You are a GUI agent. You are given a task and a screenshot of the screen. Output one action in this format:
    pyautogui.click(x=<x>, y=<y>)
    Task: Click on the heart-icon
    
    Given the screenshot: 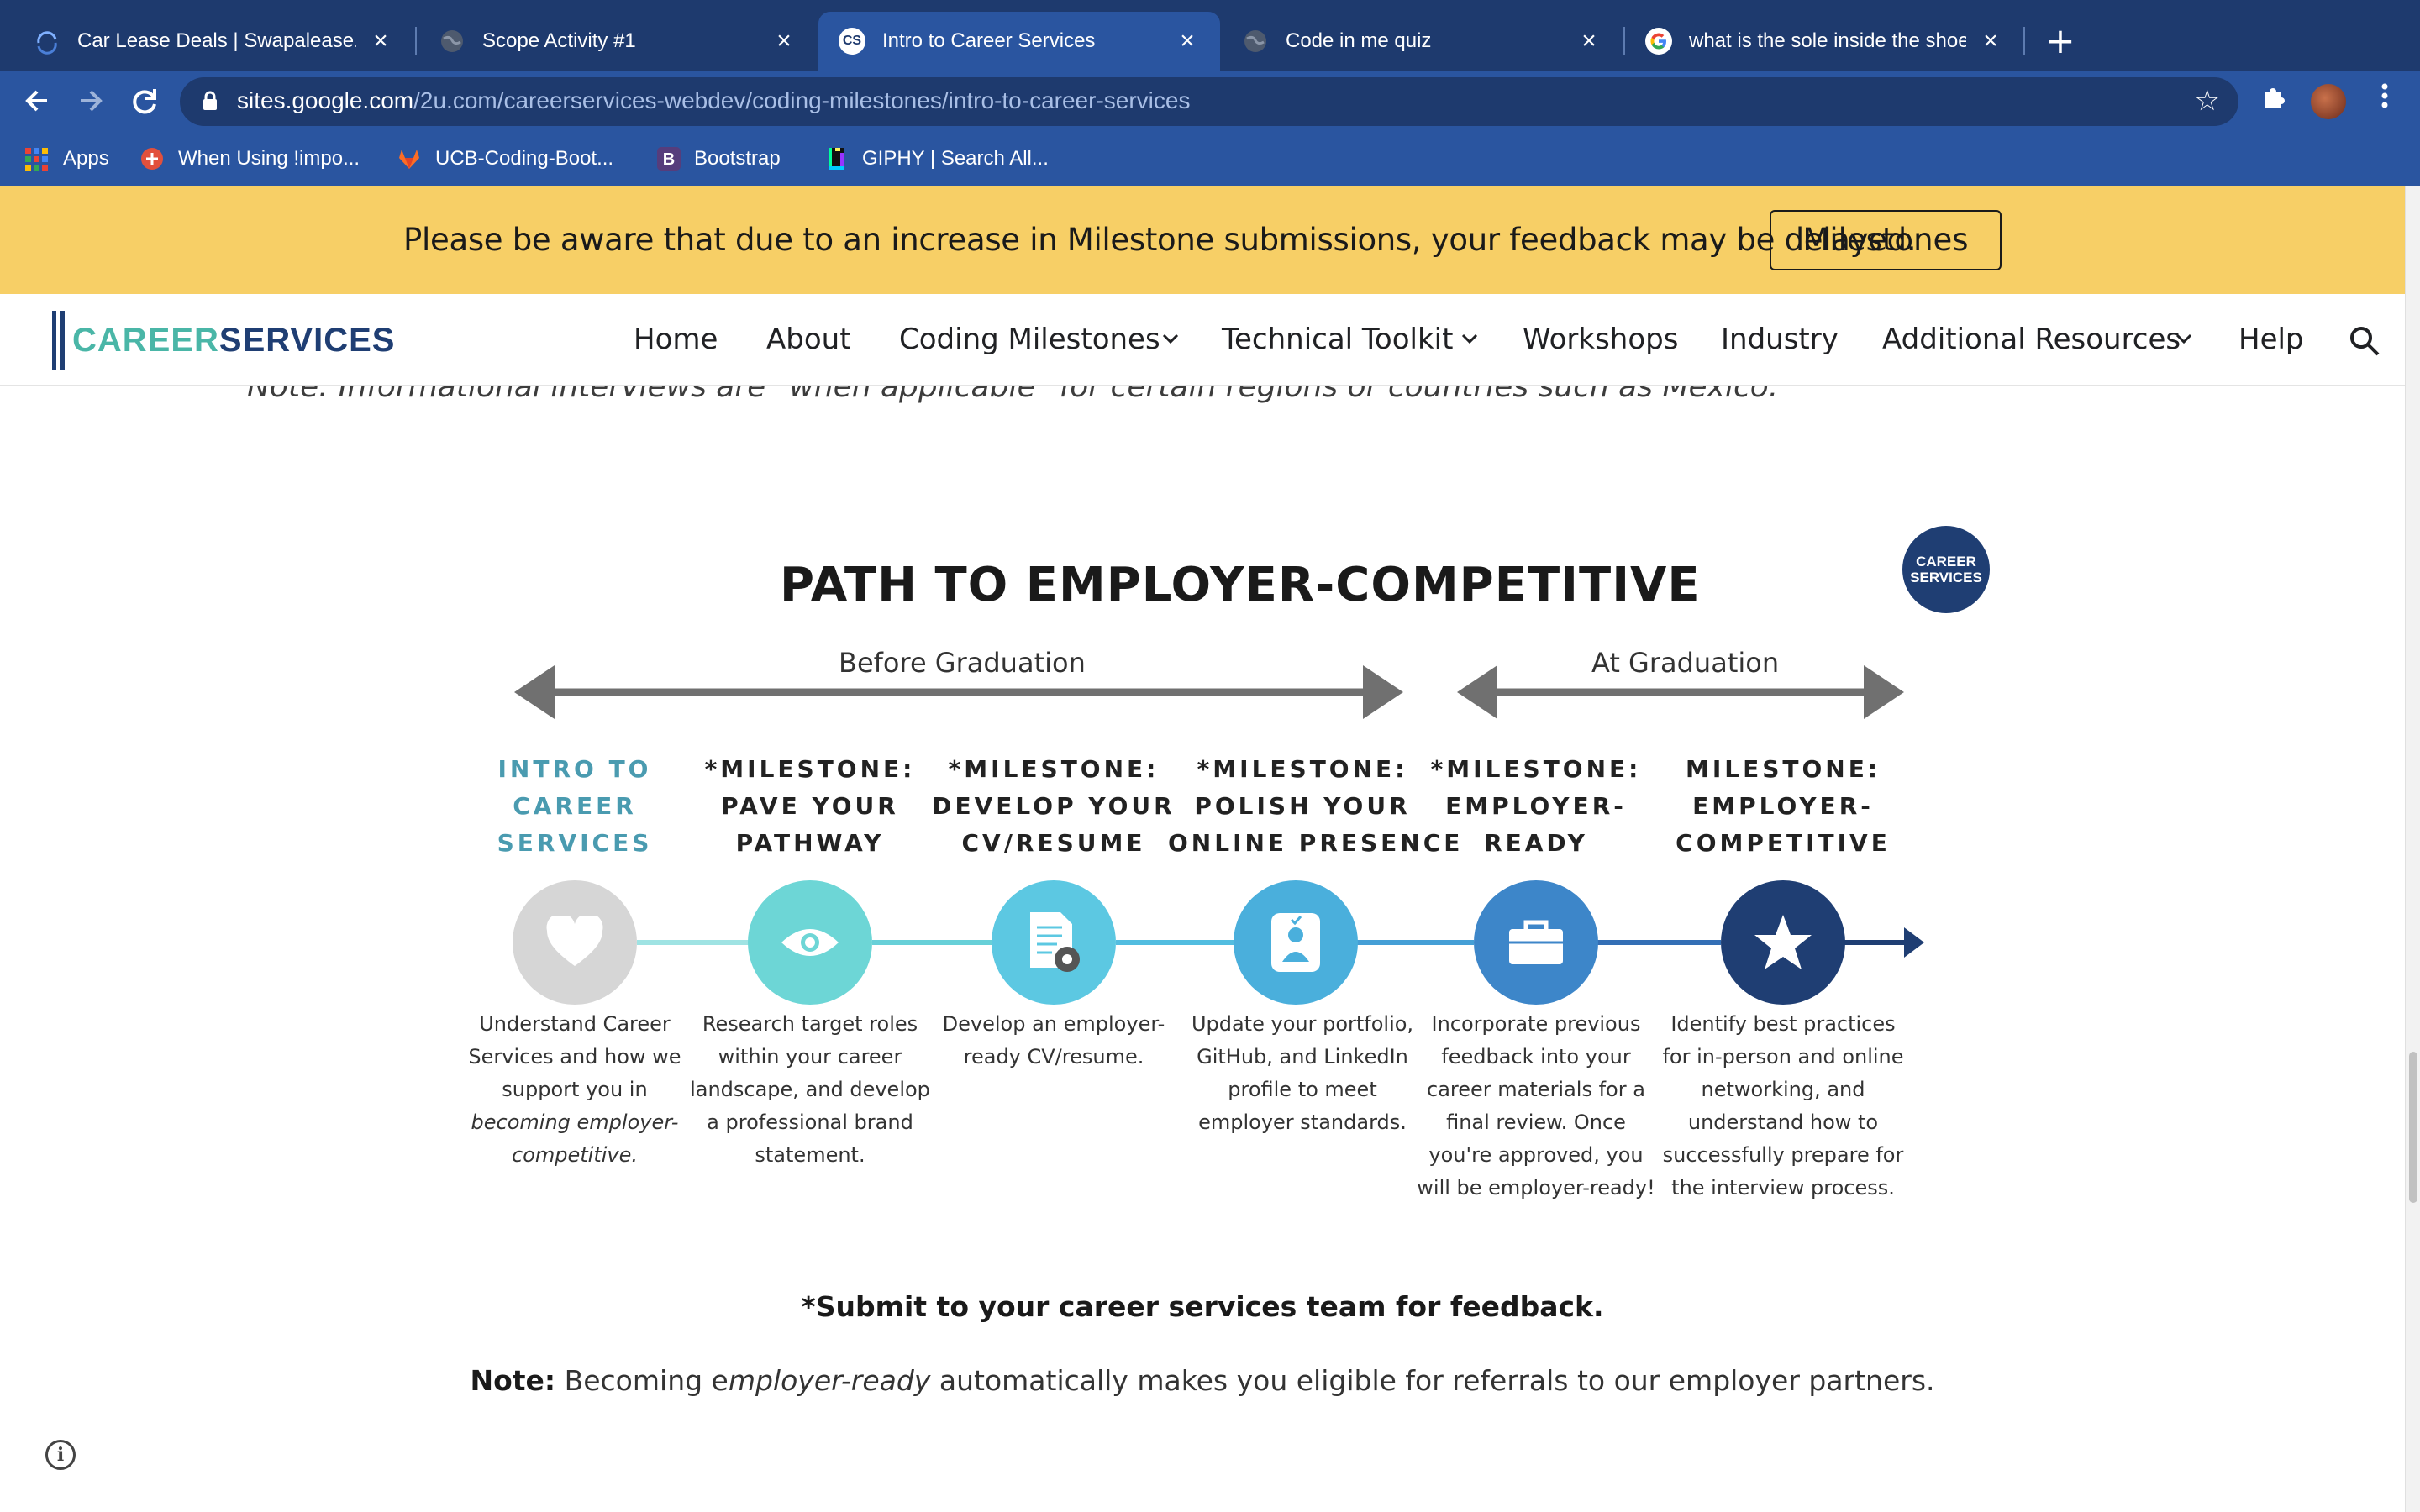 What is the action you would take?
    pyautogui.click(x=574, y=941)
    